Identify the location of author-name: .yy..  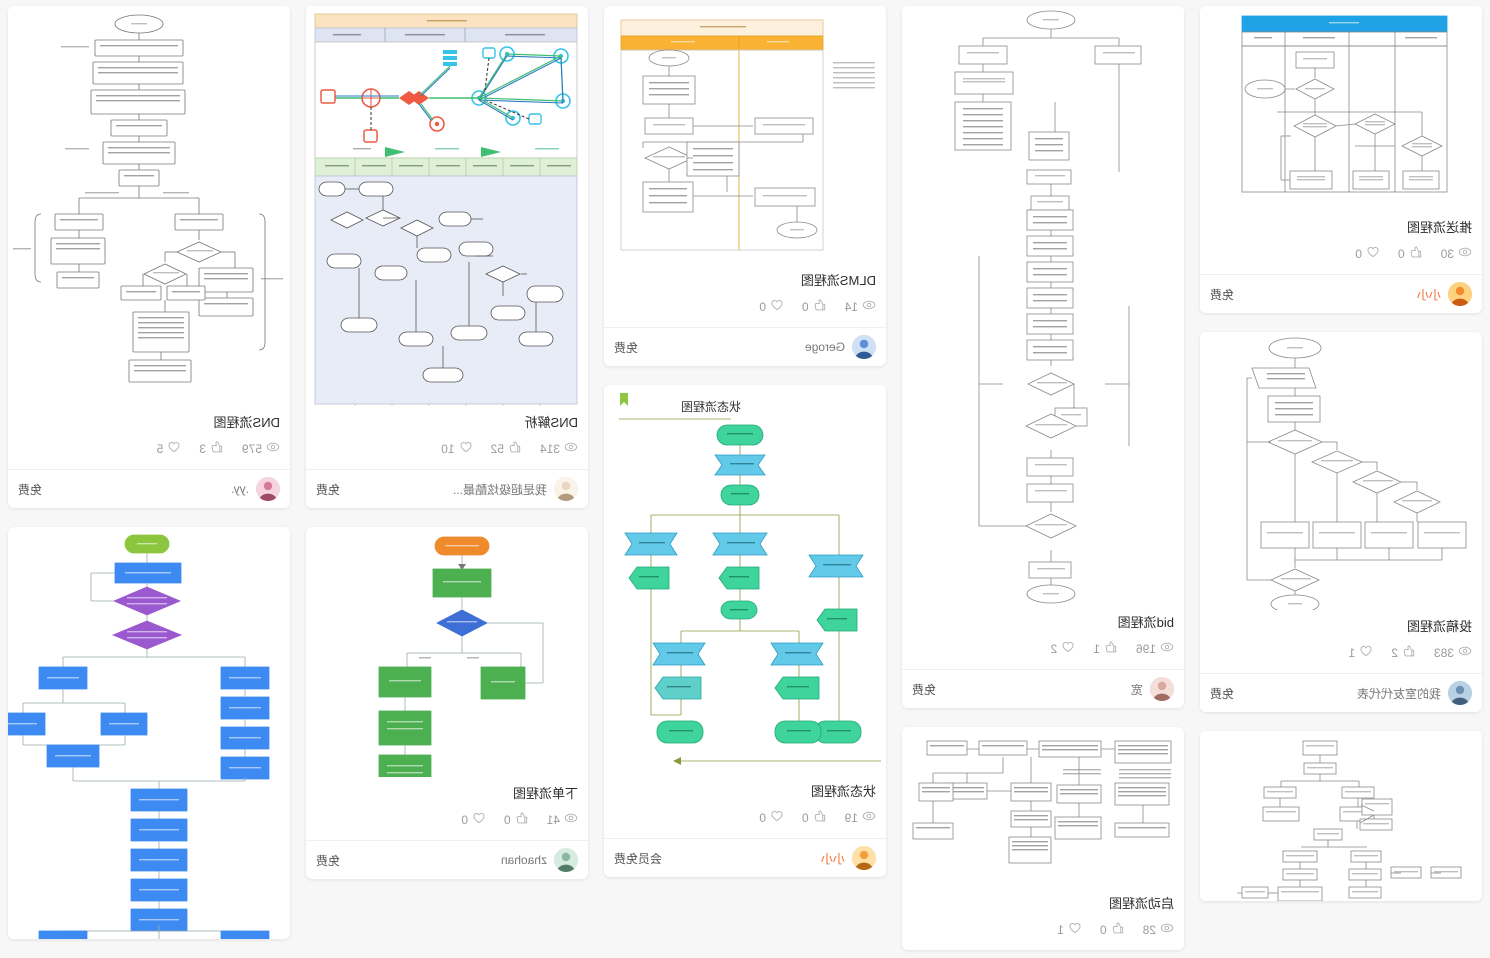
(240, 489).